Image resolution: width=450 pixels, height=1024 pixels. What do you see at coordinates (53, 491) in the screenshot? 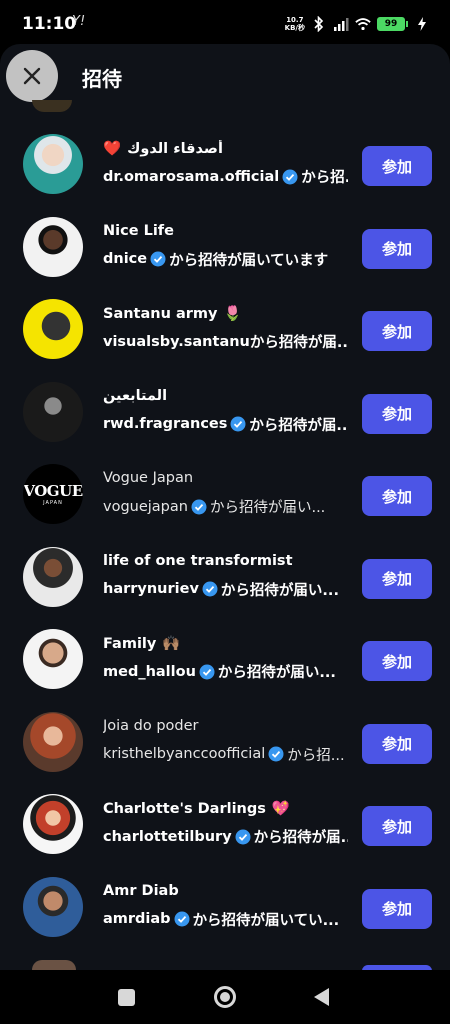
I see `vogue-logo-text: VOGUE` at bounding box center [53, 491].